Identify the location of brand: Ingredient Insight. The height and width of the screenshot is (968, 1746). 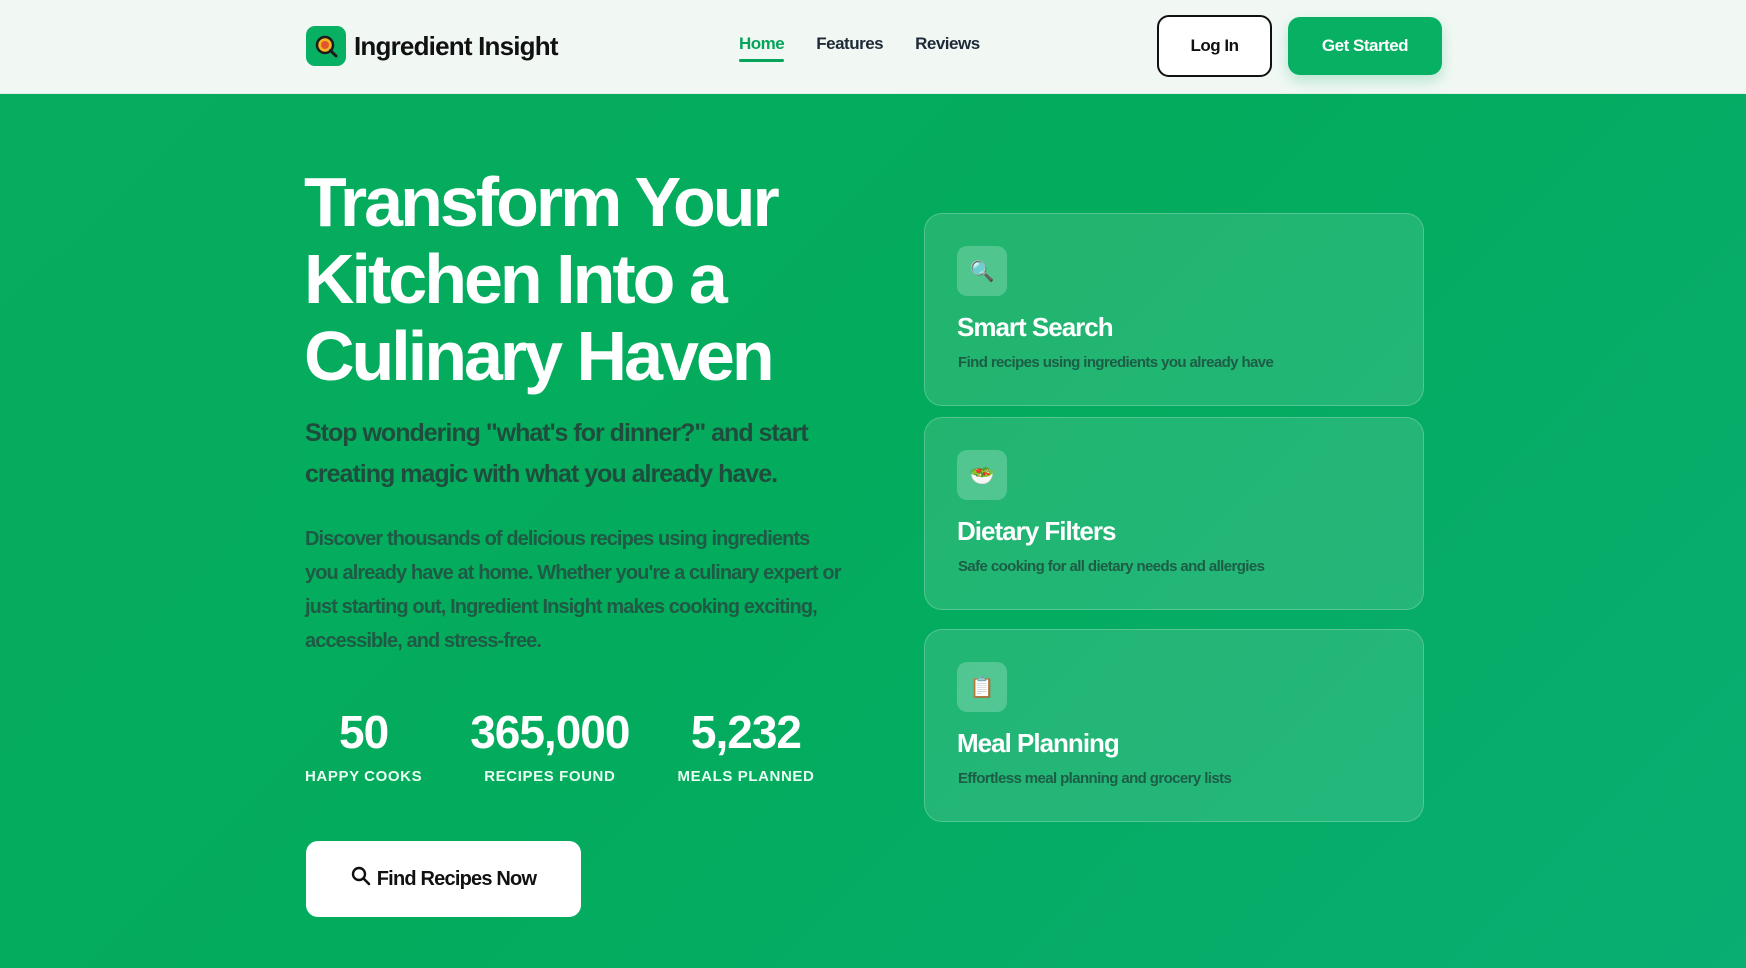
(432, 46).